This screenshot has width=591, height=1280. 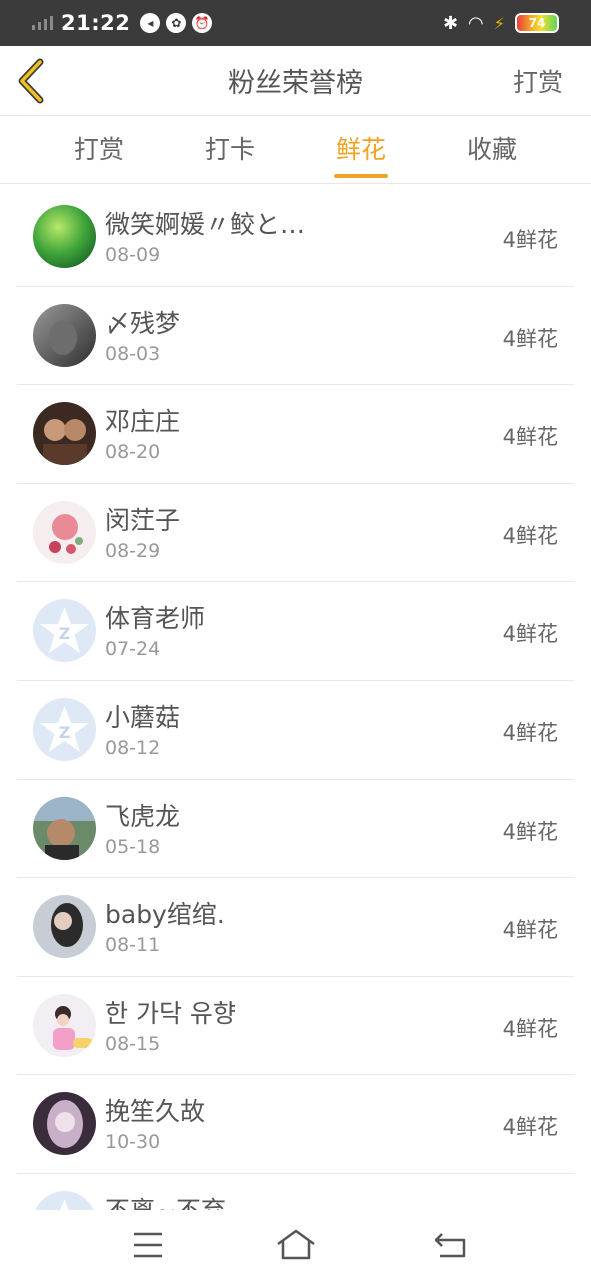 What do you see at coordinates (133, 945) in the screenshot?
I see `date: 08-11` at bounding box center [133, 945].